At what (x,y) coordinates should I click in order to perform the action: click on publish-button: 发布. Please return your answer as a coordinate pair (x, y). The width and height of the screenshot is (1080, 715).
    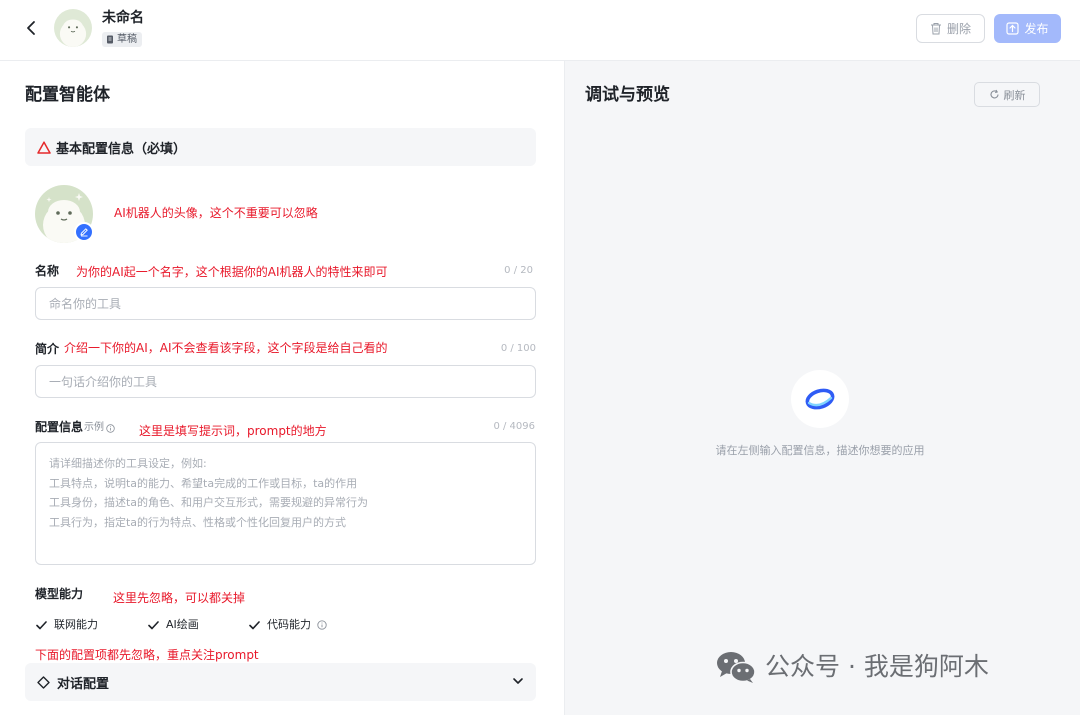
    Looking at the image, I should click on (1027, 28).